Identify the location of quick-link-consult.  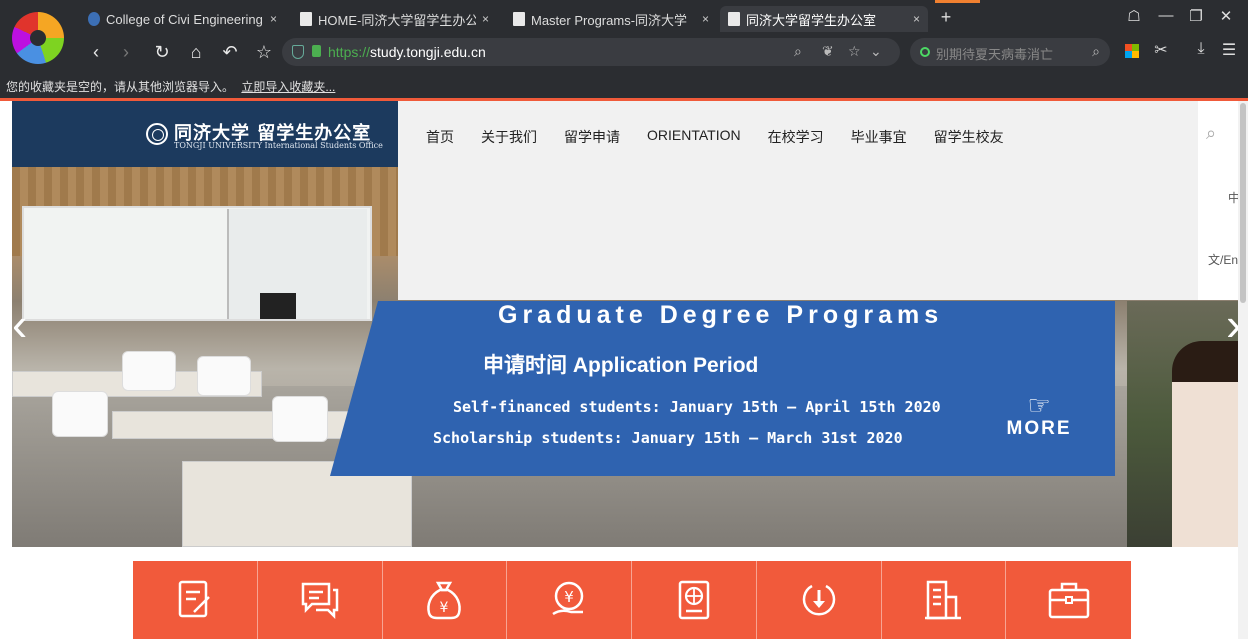
(320, 600).